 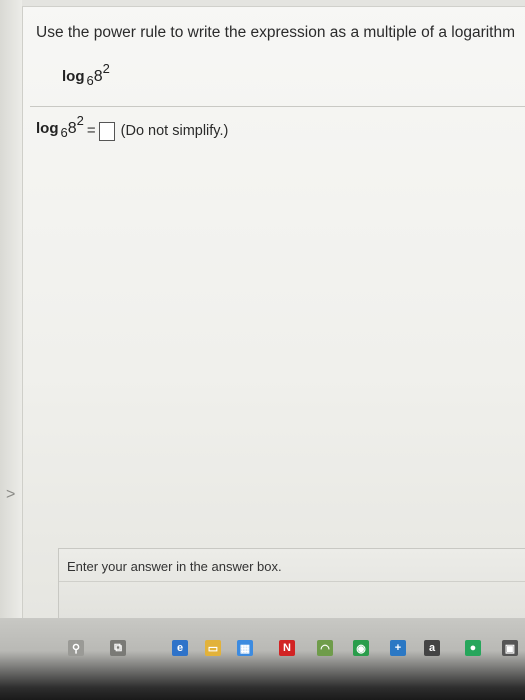 I want to click on do-not-simplify-note: (Do not simplify.), so click(x=174, y=131).